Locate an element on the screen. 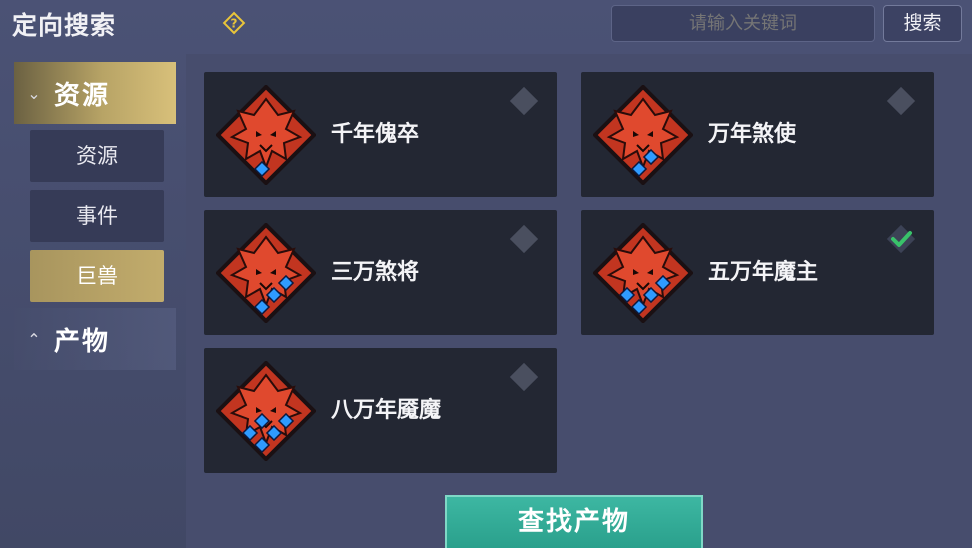 The image size is (972, 548). checkmark-icon is located at coordinates (901, 239).